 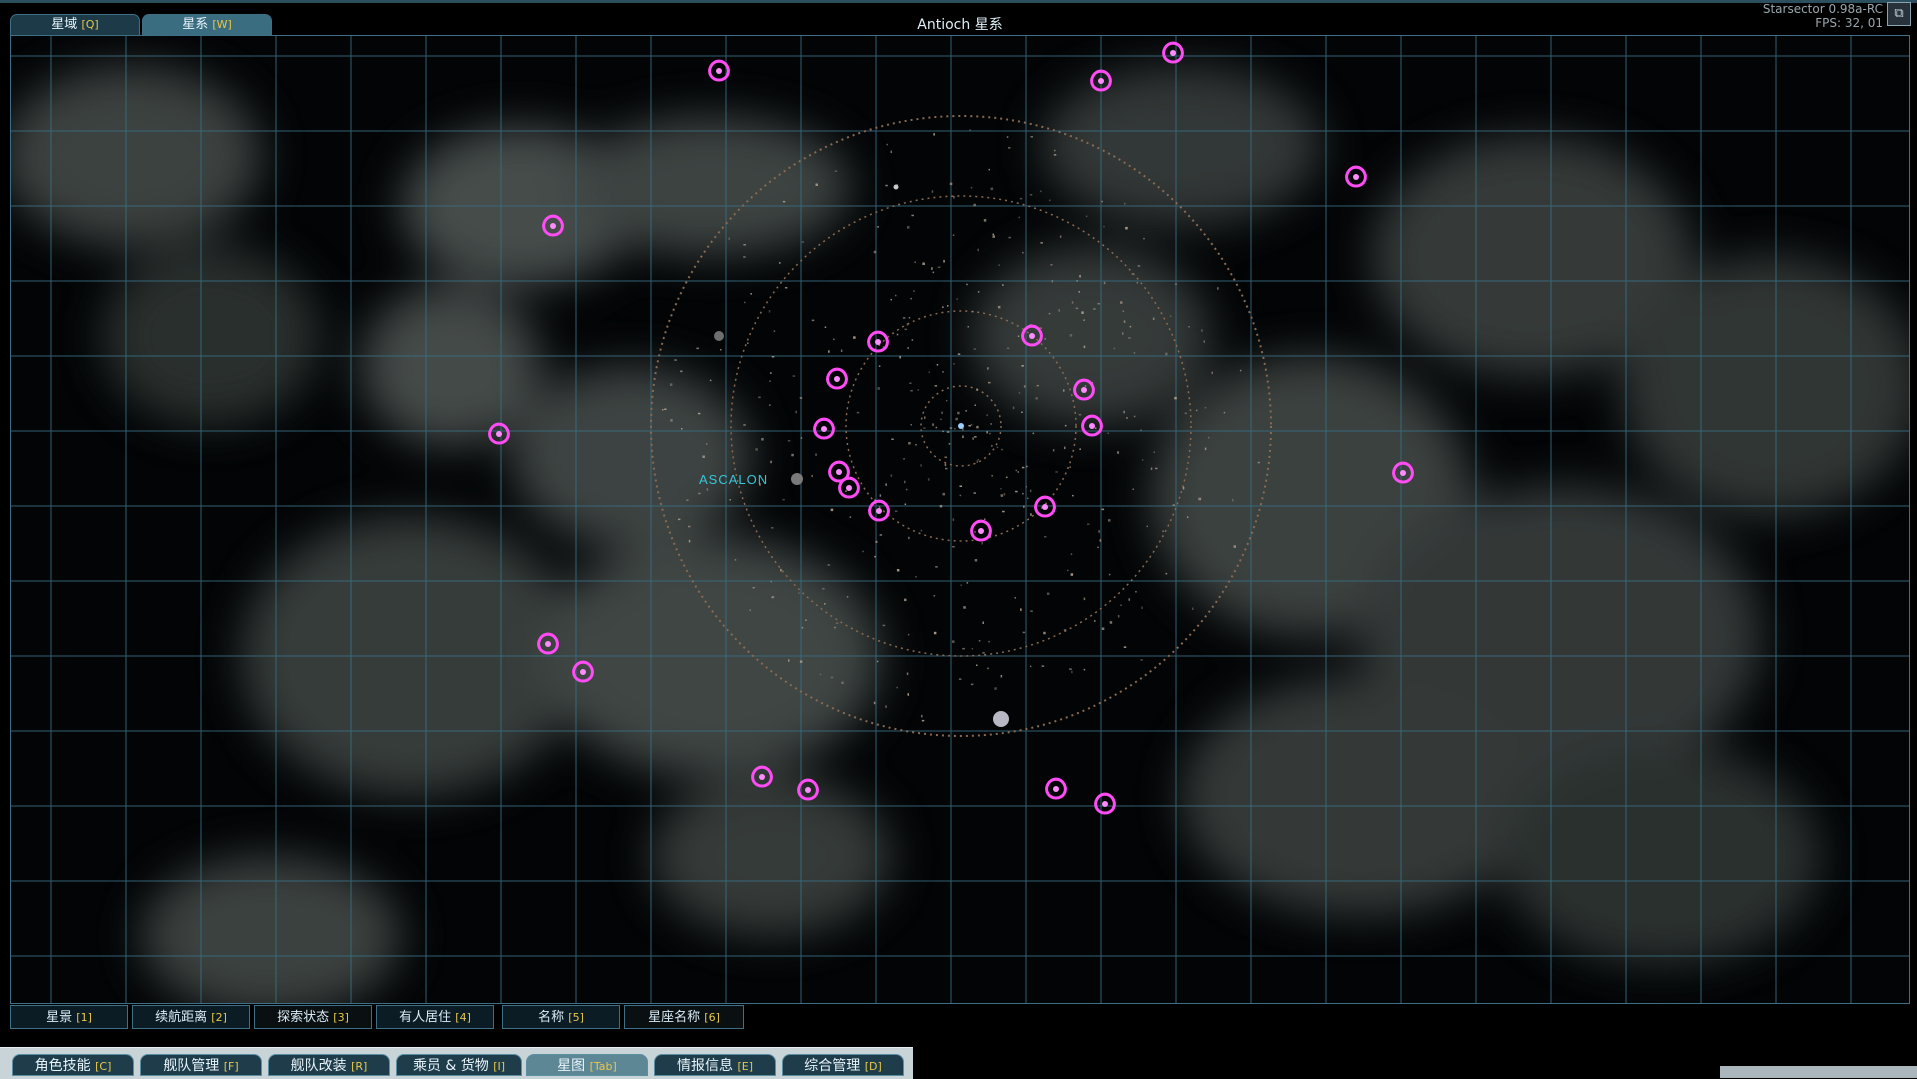 I want to click on layer-button-starscape: 星景 [1], so click(x=69, y=1017).